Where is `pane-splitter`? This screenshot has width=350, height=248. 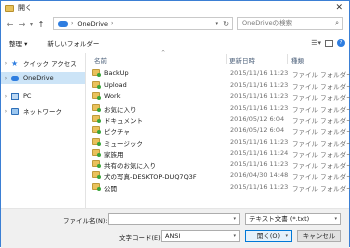 pane-splitter is located at coordinates (85, 130).